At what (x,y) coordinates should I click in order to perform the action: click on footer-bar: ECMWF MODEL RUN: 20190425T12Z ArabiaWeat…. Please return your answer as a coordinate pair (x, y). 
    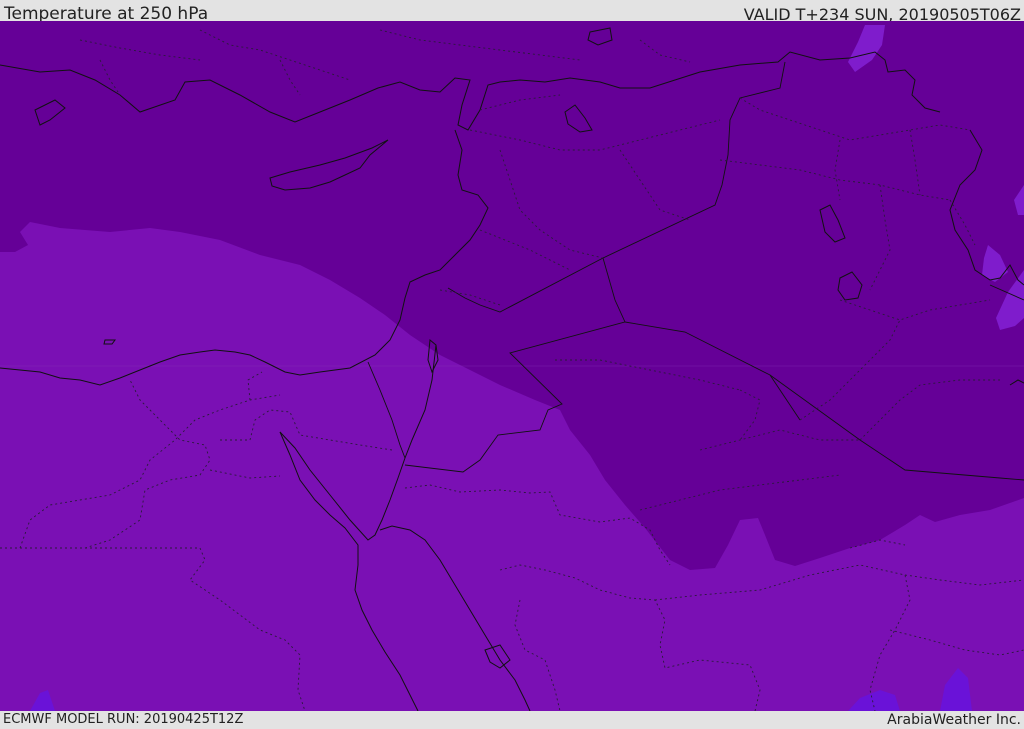
    Looking at the image, I should click on (512, 720).